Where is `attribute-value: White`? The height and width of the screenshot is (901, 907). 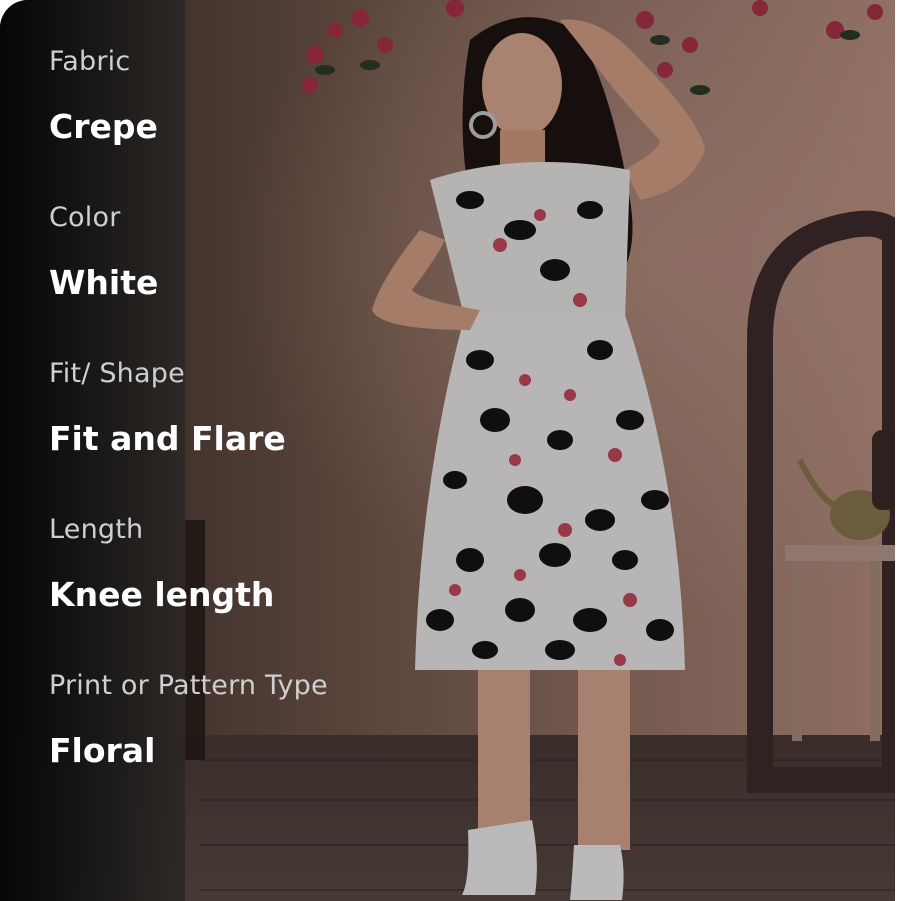 attribute-value: White is located at coordinates (104, 282).